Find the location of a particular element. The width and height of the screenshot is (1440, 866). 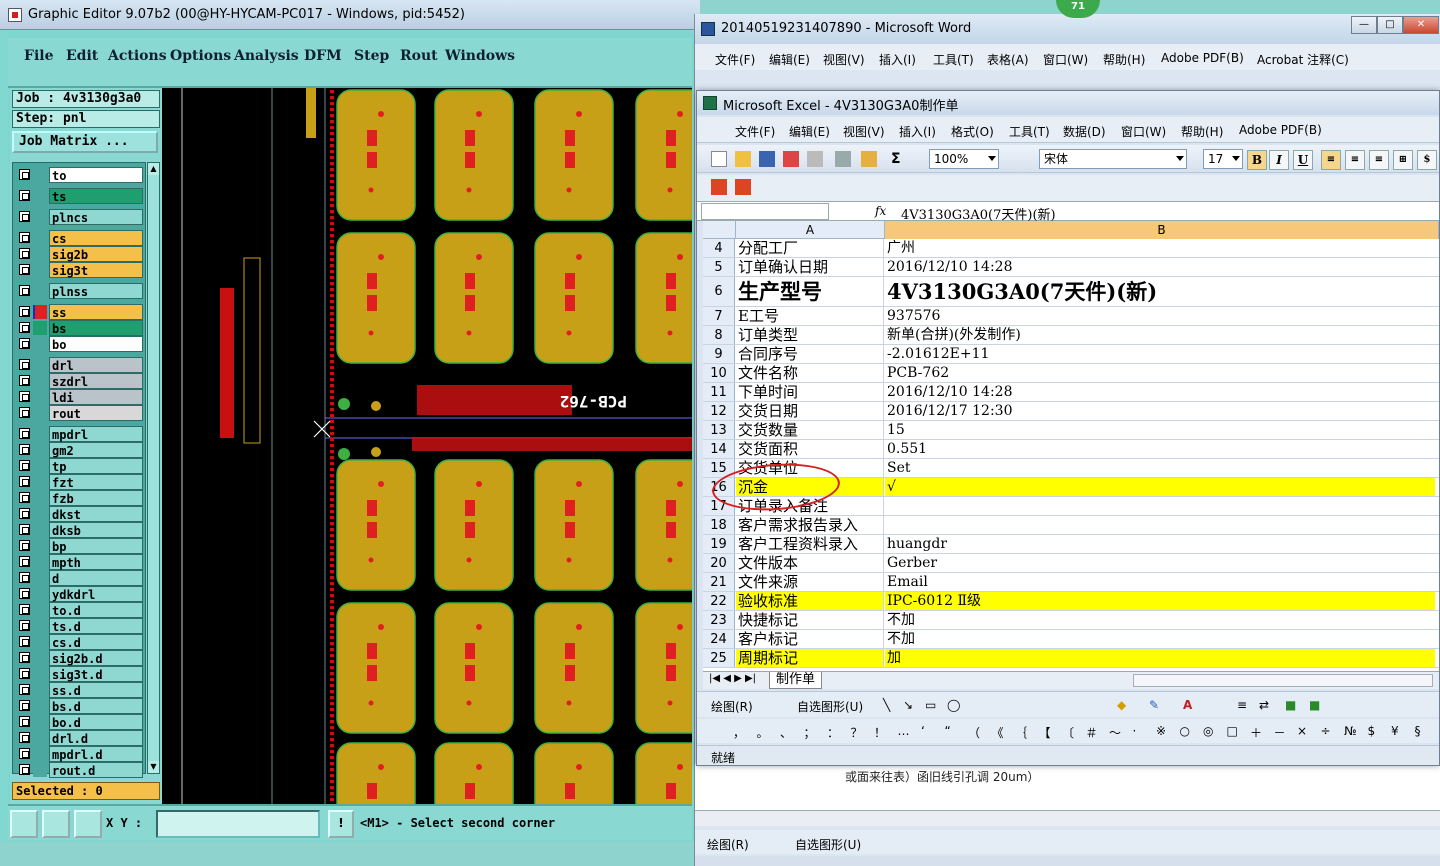

layer-row-sig3t.d: sig3t.d is located at coordinates (80, 674).